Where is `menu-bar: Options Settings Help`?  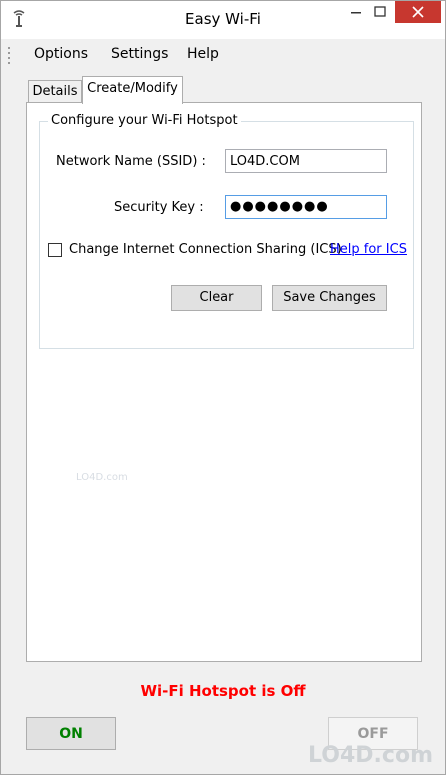
menu-bar: Options Settings Help is located at coordinates (223, 54).